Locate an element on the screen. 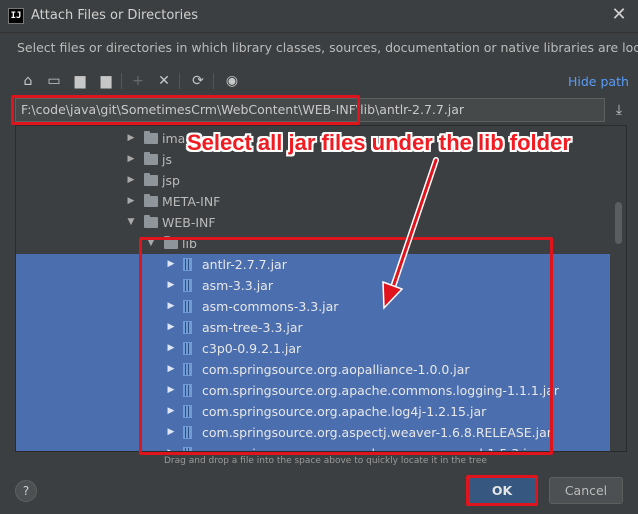 Image resolution: width=638 pixels, height=514 pixels. ok-button: OK is located at coordinates (502, 490).